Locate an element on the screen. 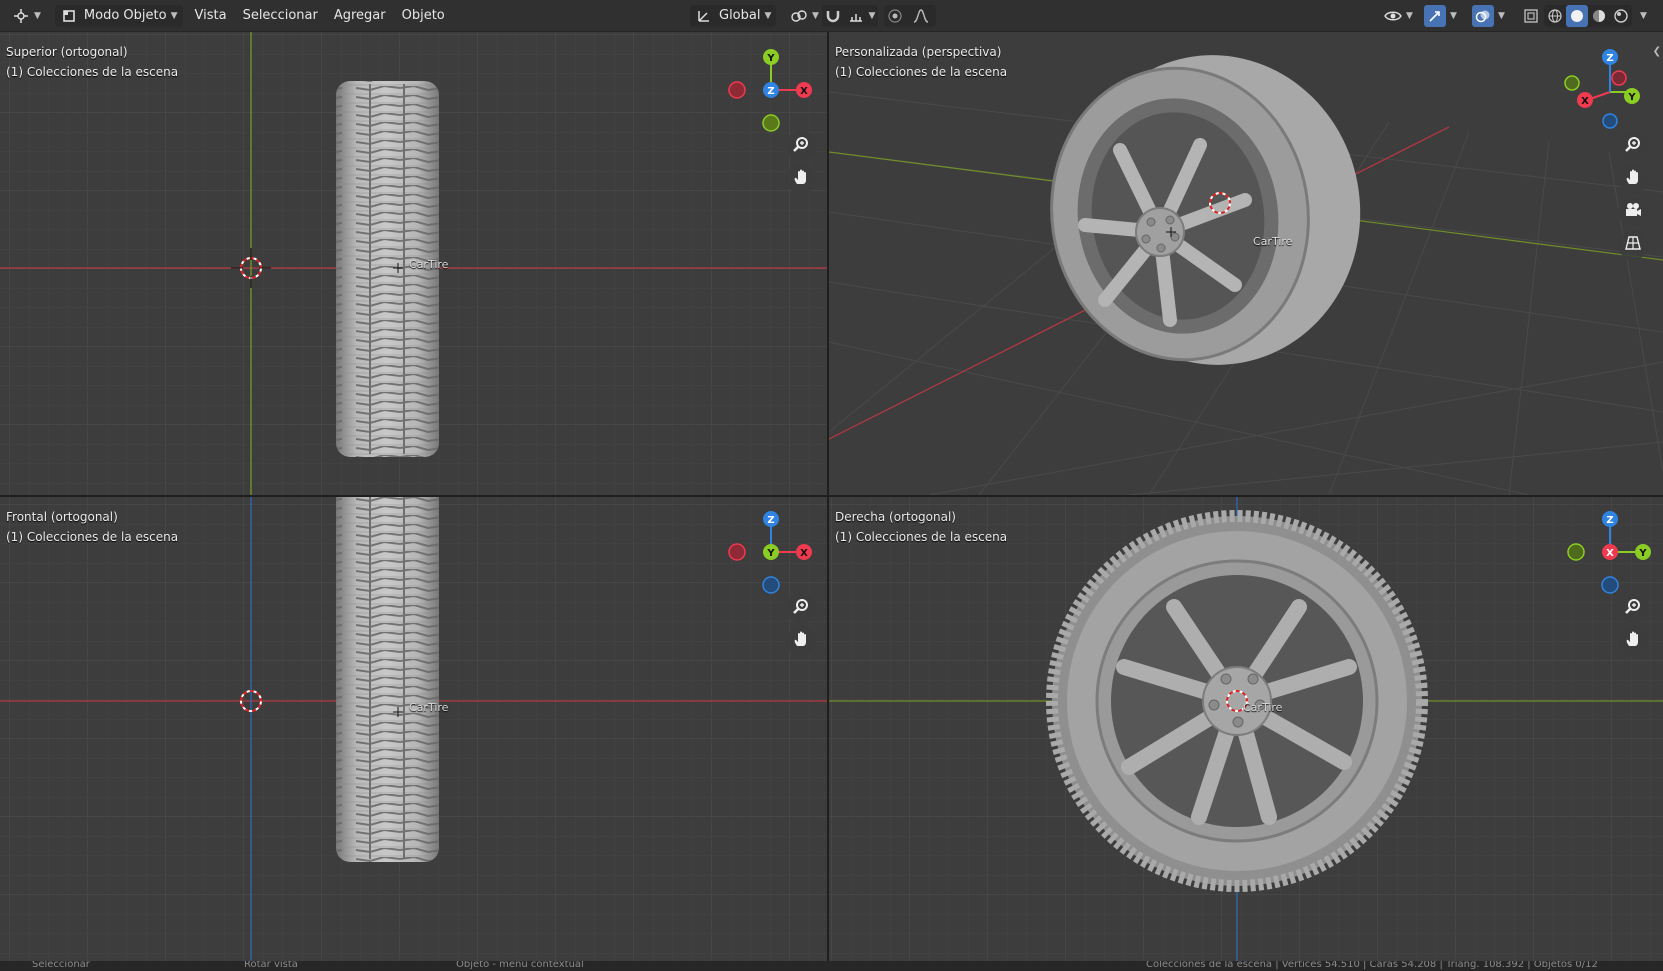  proportional-edit-toggle is located at coordinates (895, 16).